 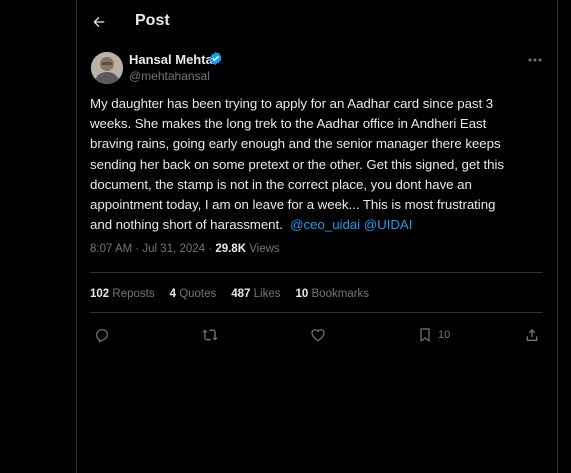 I want to click on reposts-count: 102, so click(x=100, y=294).